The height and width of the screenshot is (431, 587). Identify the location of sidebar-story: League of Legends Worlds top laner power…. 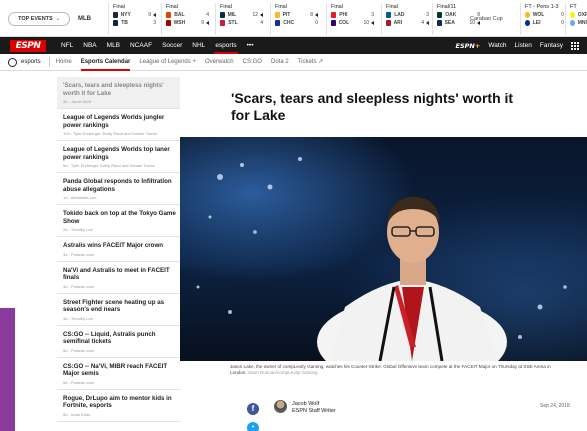
(118, 157).